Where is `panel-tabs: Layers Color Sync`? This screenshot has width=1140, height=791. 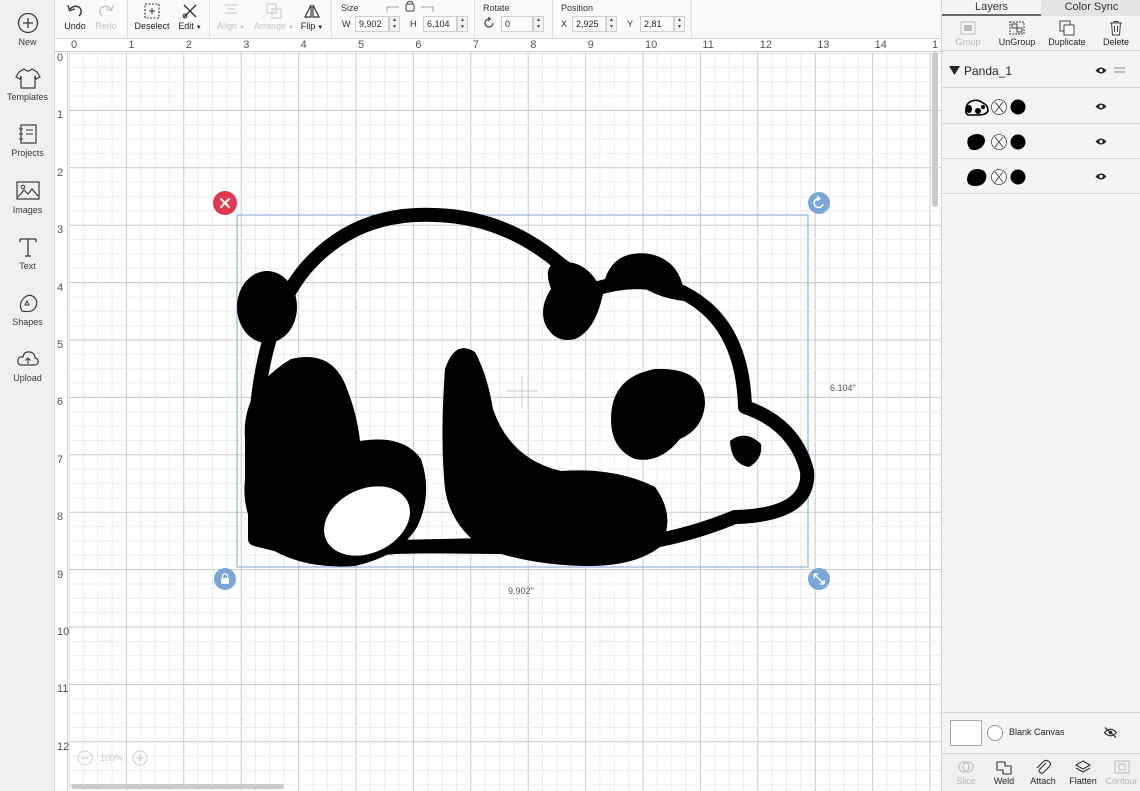
panel-tabs: Layers Color Sync is located at coordinates (1041, 8).